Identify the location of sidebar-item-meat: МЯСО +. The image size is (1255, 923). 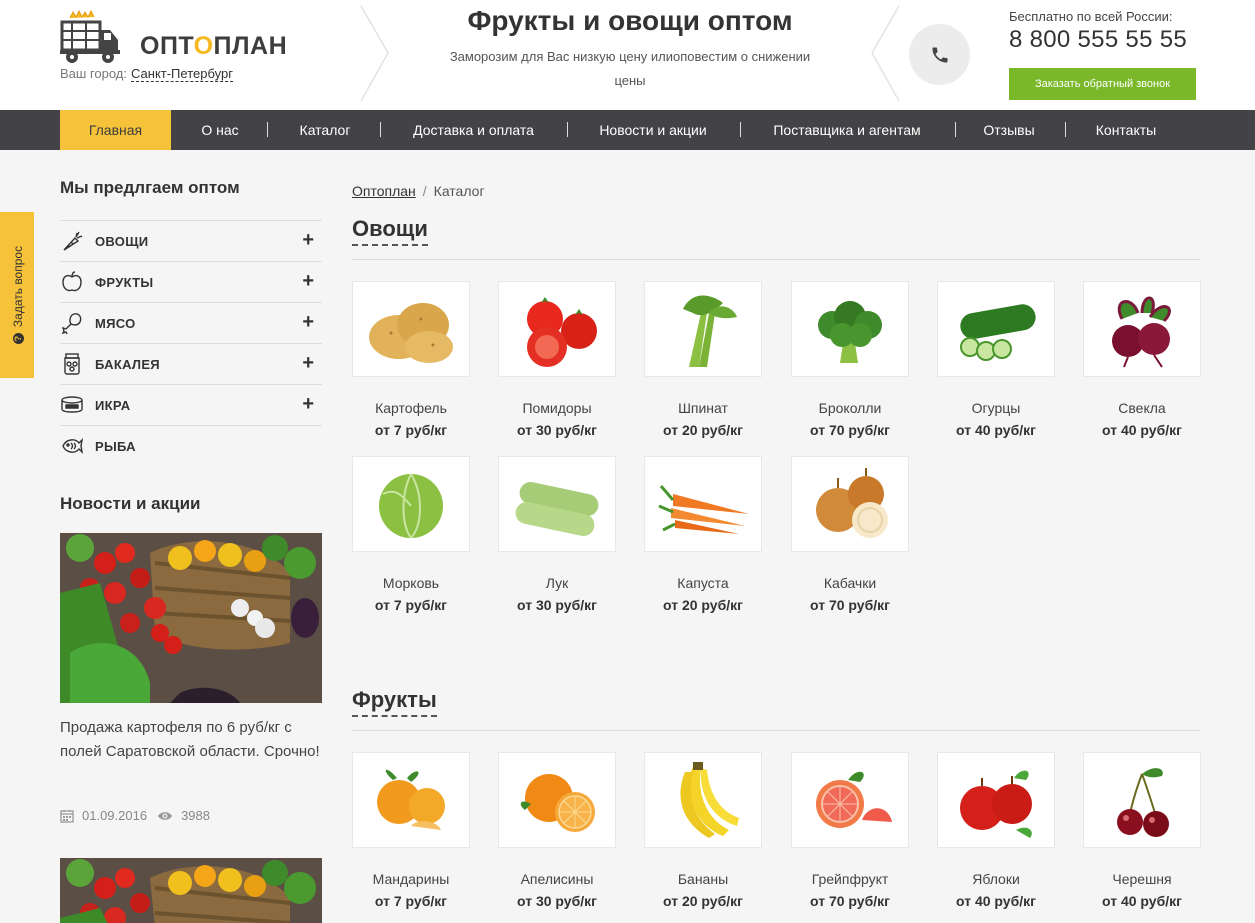
(191, 322).